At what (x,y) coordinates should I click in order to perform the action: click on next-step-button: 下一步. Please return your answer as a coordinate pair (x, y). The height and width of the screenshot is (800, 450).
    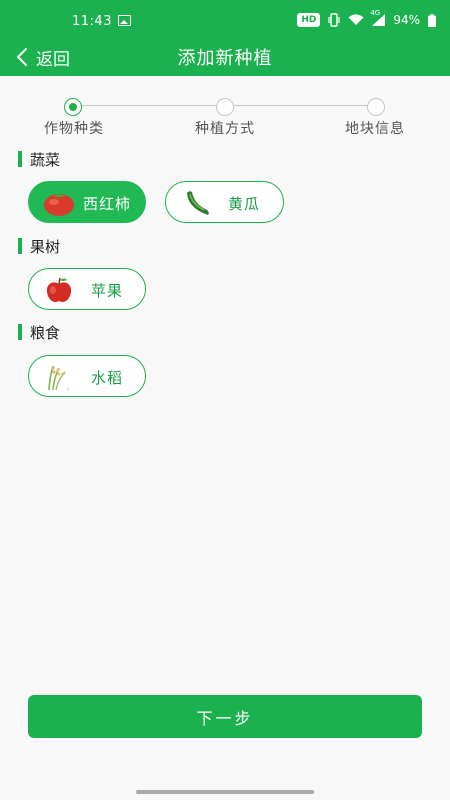
    Looking at the image, I should click on (225, 716).